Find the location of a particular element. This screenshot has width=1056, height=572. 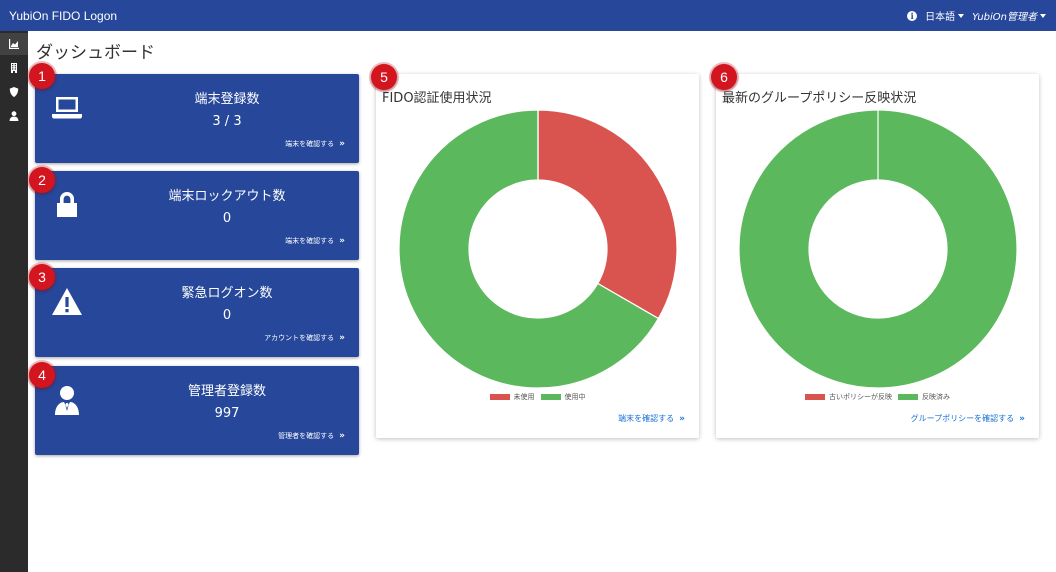

info-circle-icon: i is located at coordinates (912, 15).